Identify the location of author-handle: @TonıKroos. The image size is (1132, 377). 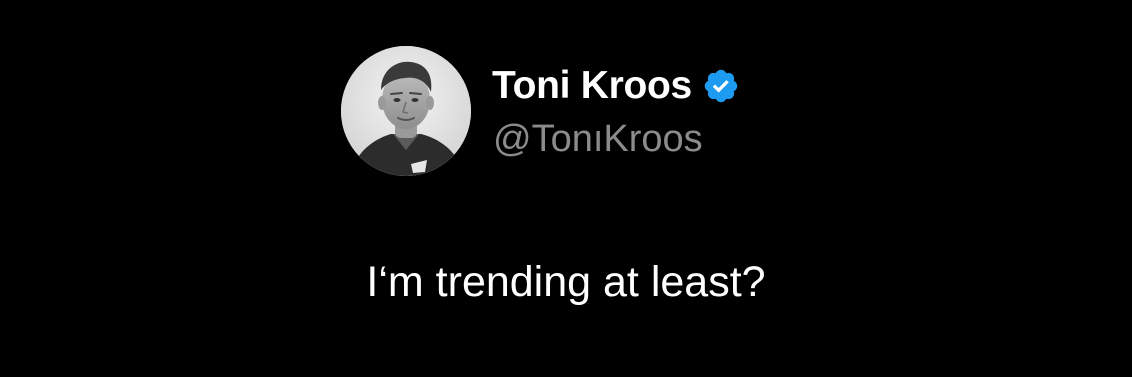
(598, 139).